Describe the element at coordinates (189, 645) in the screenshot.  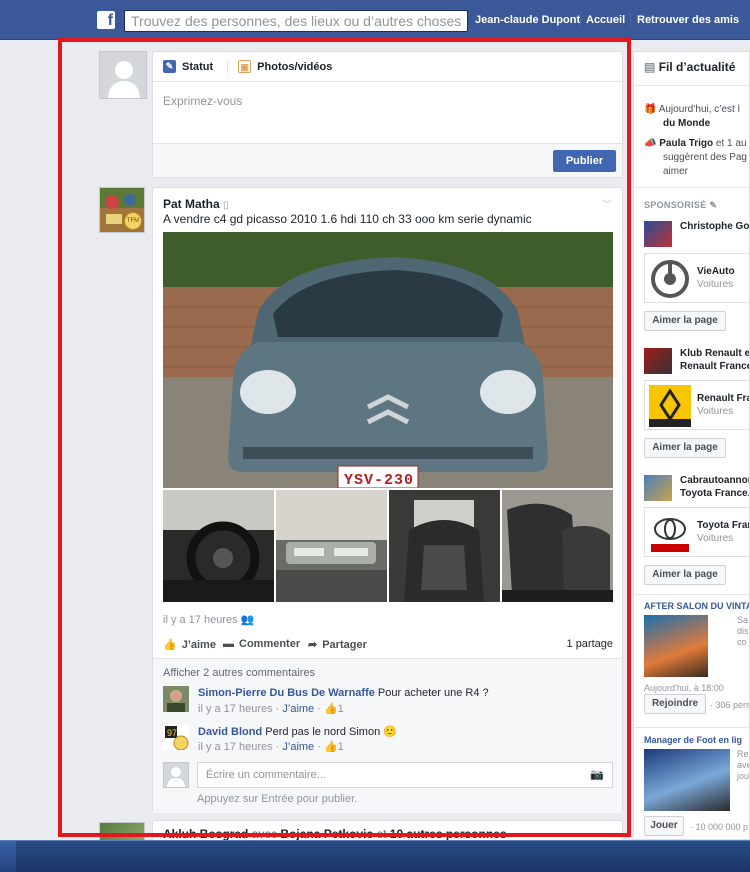
I see `like-button: 👍 J’aime` at that location.